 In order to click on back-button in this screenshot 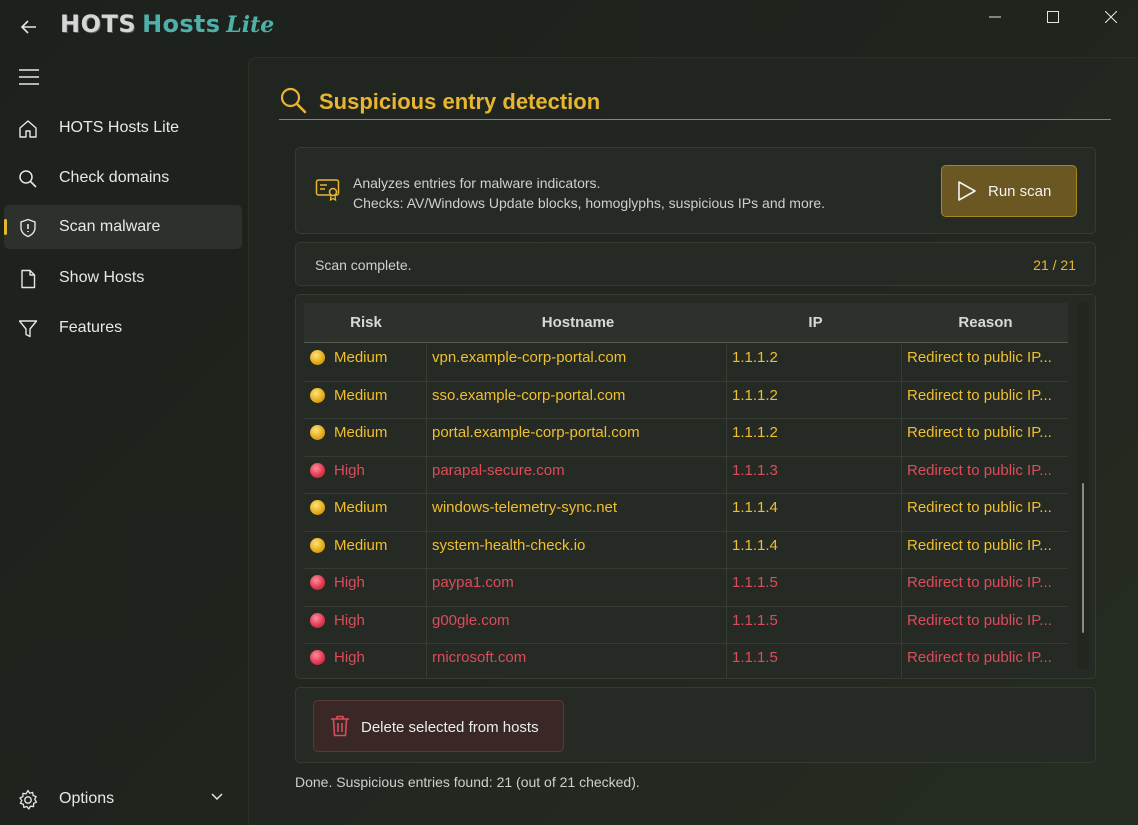, I will do `click(29, 27)`.